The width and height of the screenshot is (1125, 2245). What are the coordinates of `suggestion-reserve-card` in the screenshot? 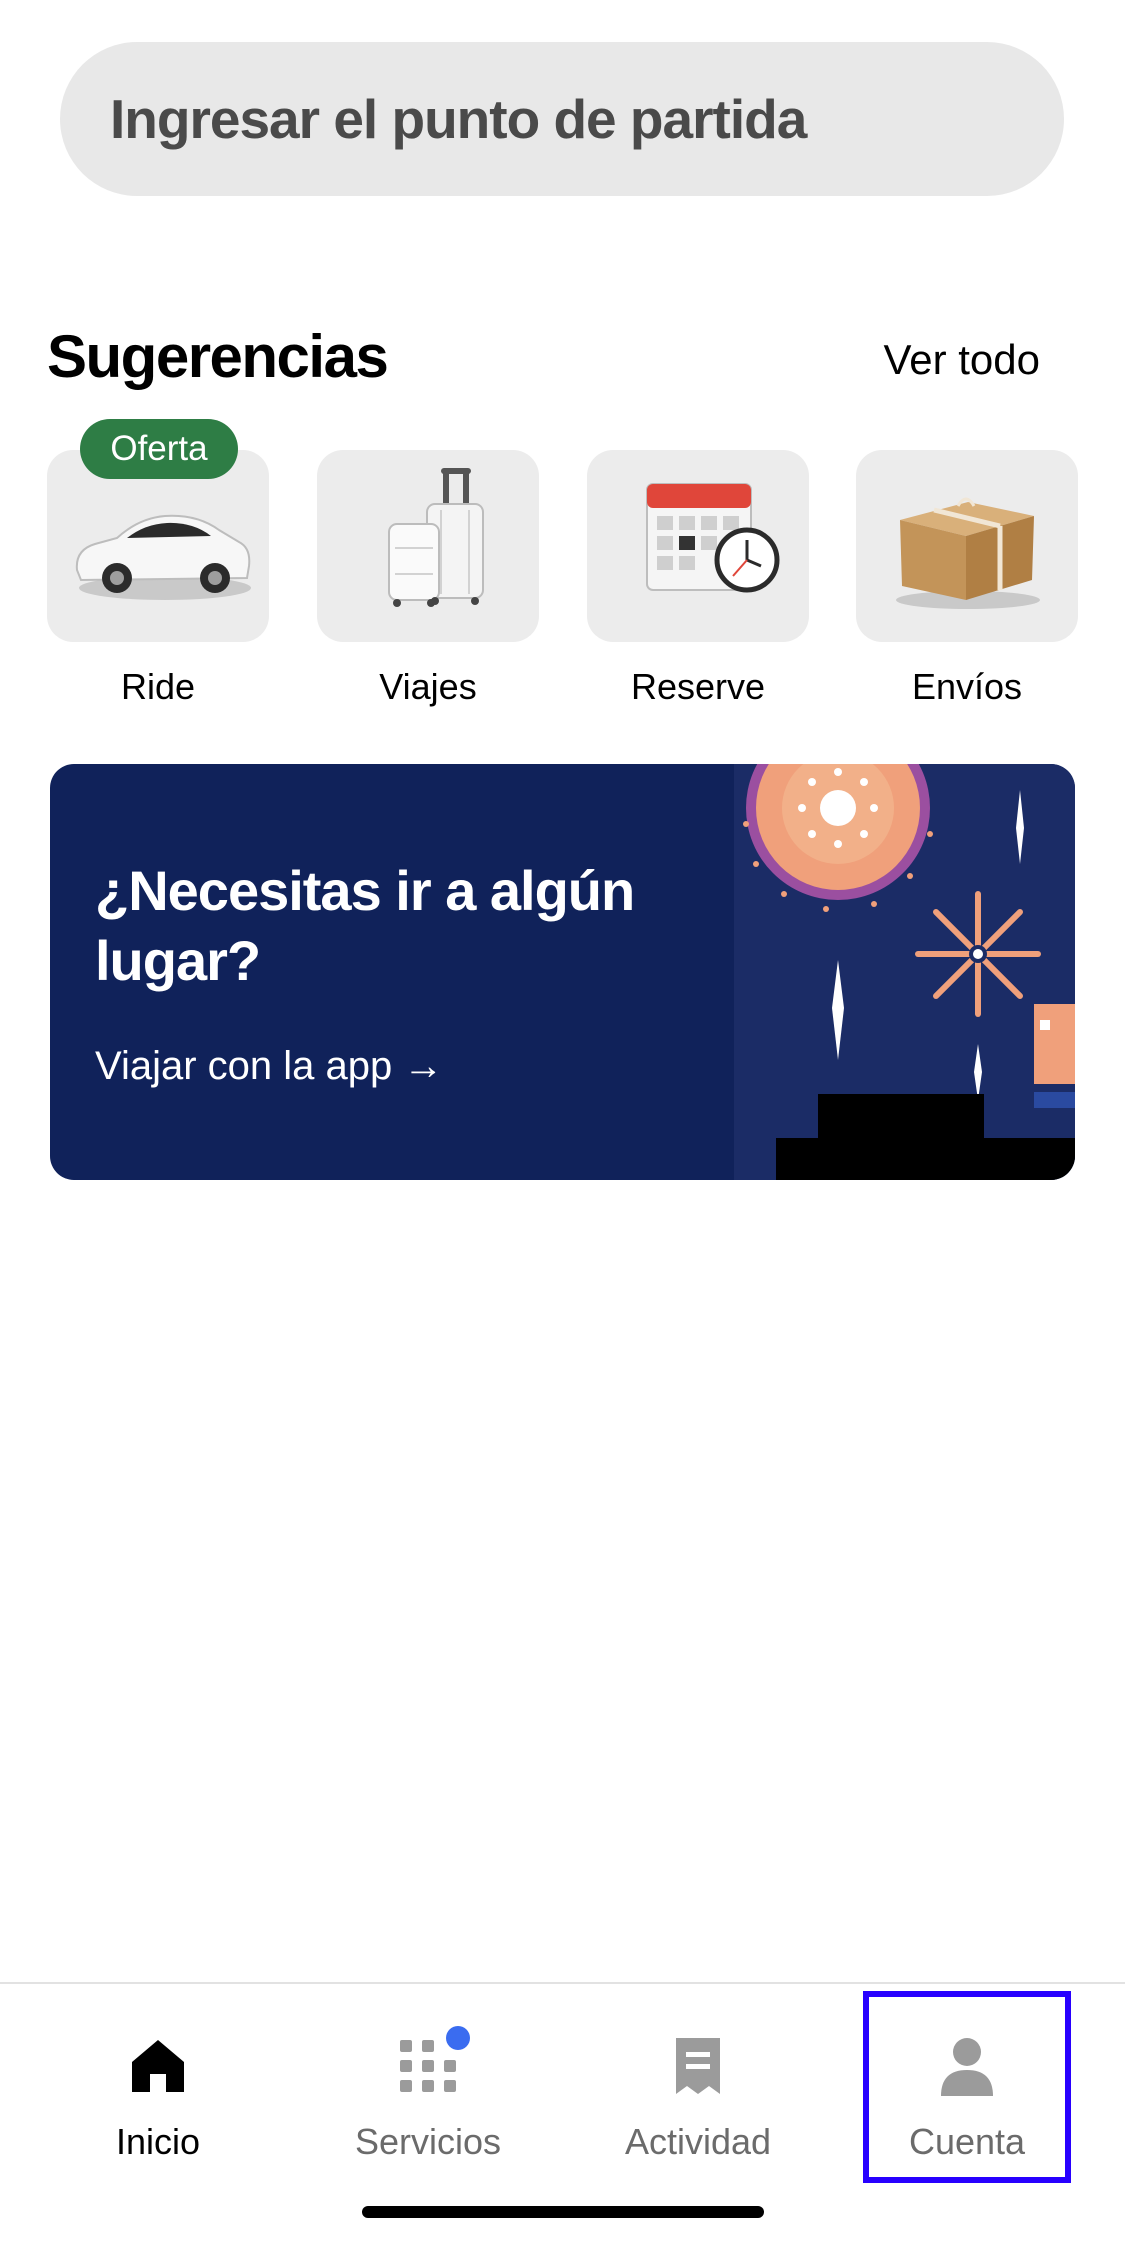 It's located at (698, 546).